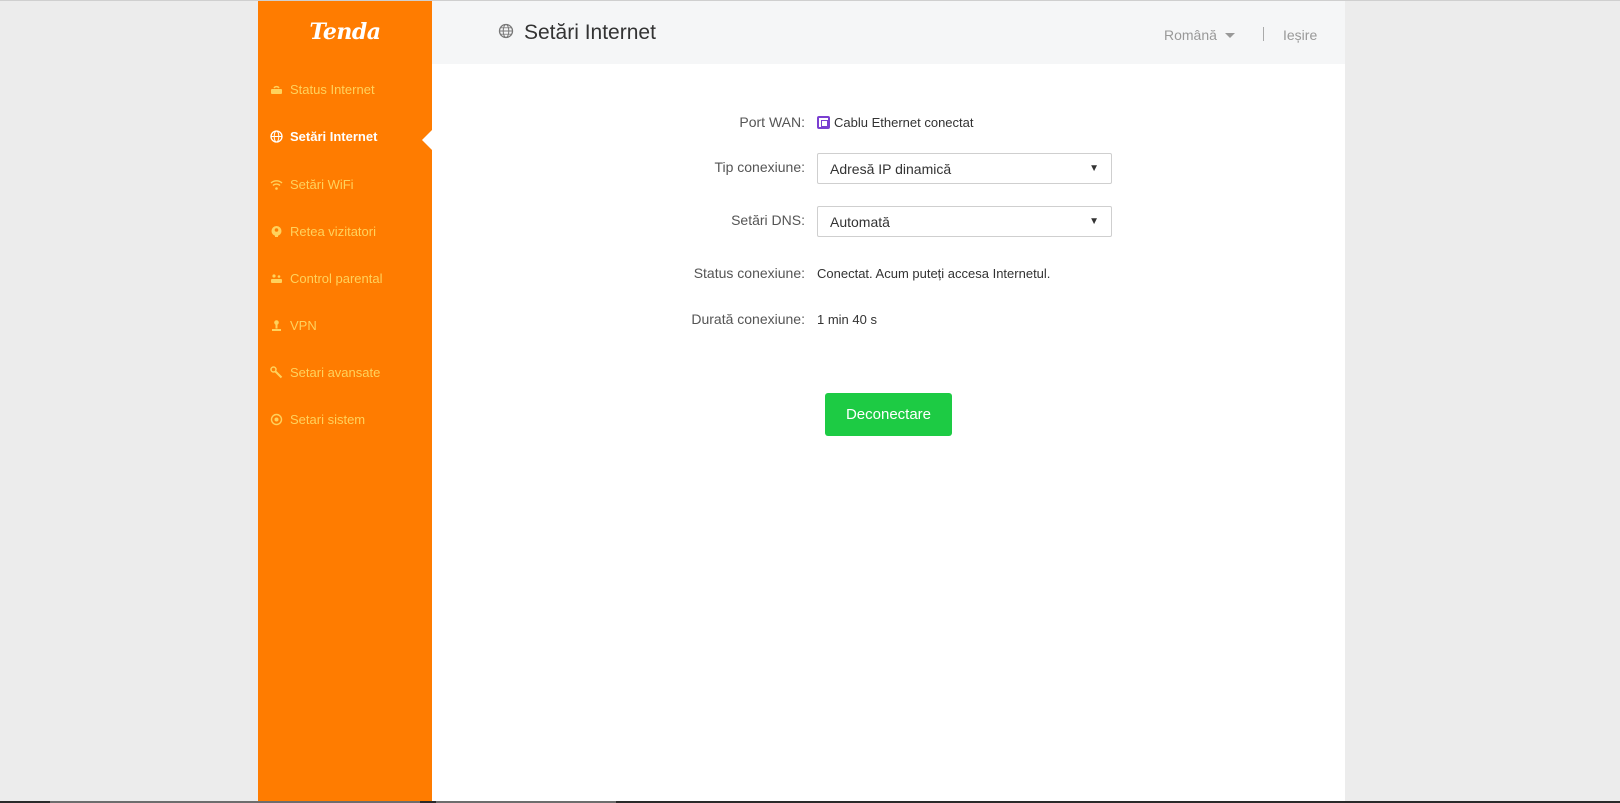  What do you see at coordinates (276, 325) in the screenshot?
I see `vpn-icon` at bounding box center [276, 325].